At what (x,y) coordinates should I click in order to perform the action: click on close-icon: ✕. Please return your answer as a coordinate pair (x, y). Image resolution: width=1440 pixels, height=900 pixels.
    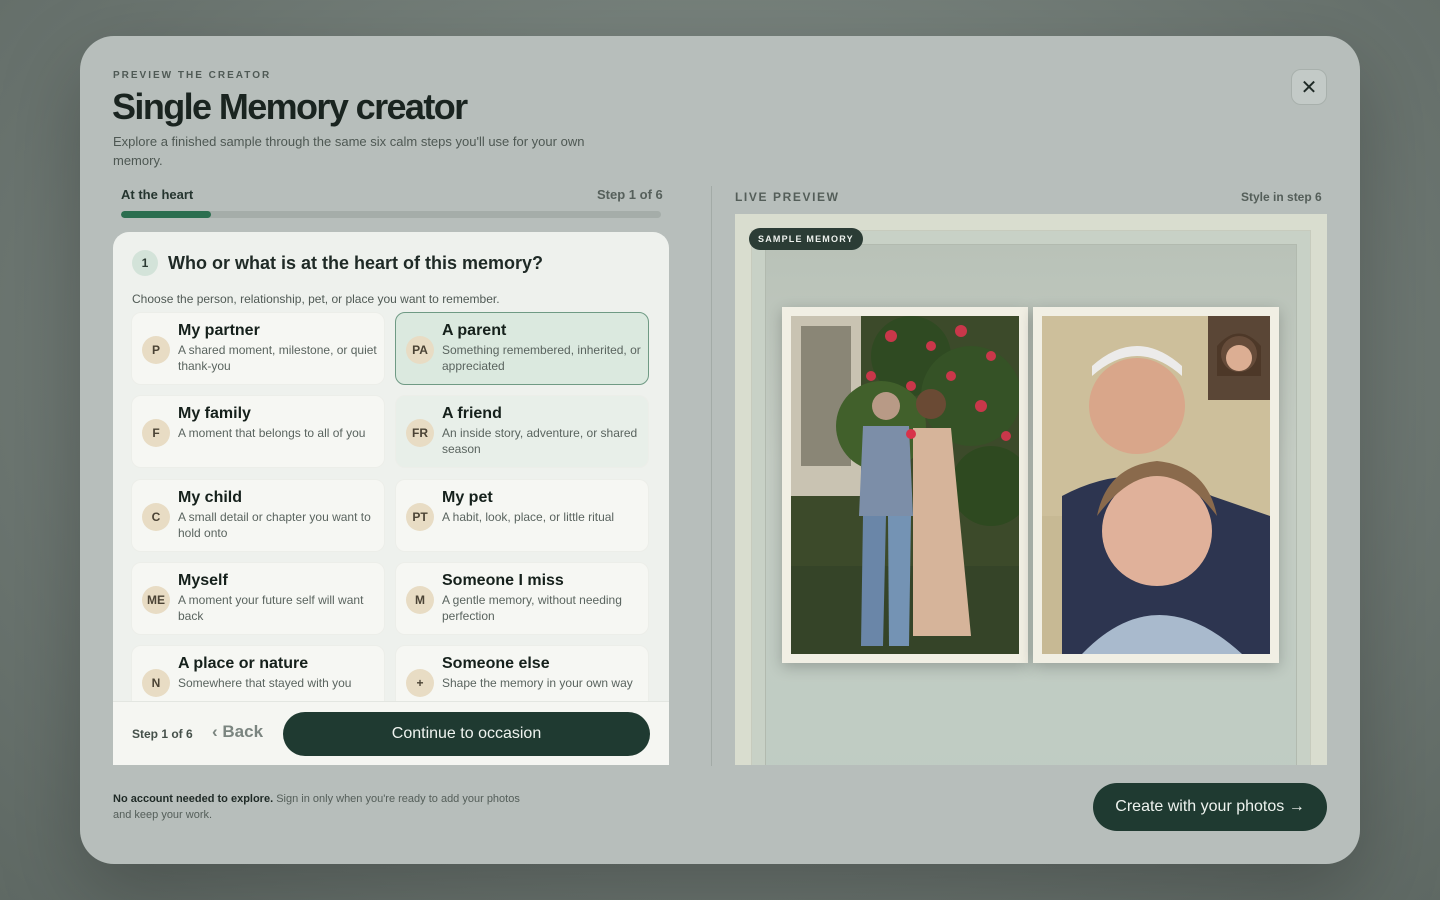
    Looking at the image, I should click on (1309, 87).